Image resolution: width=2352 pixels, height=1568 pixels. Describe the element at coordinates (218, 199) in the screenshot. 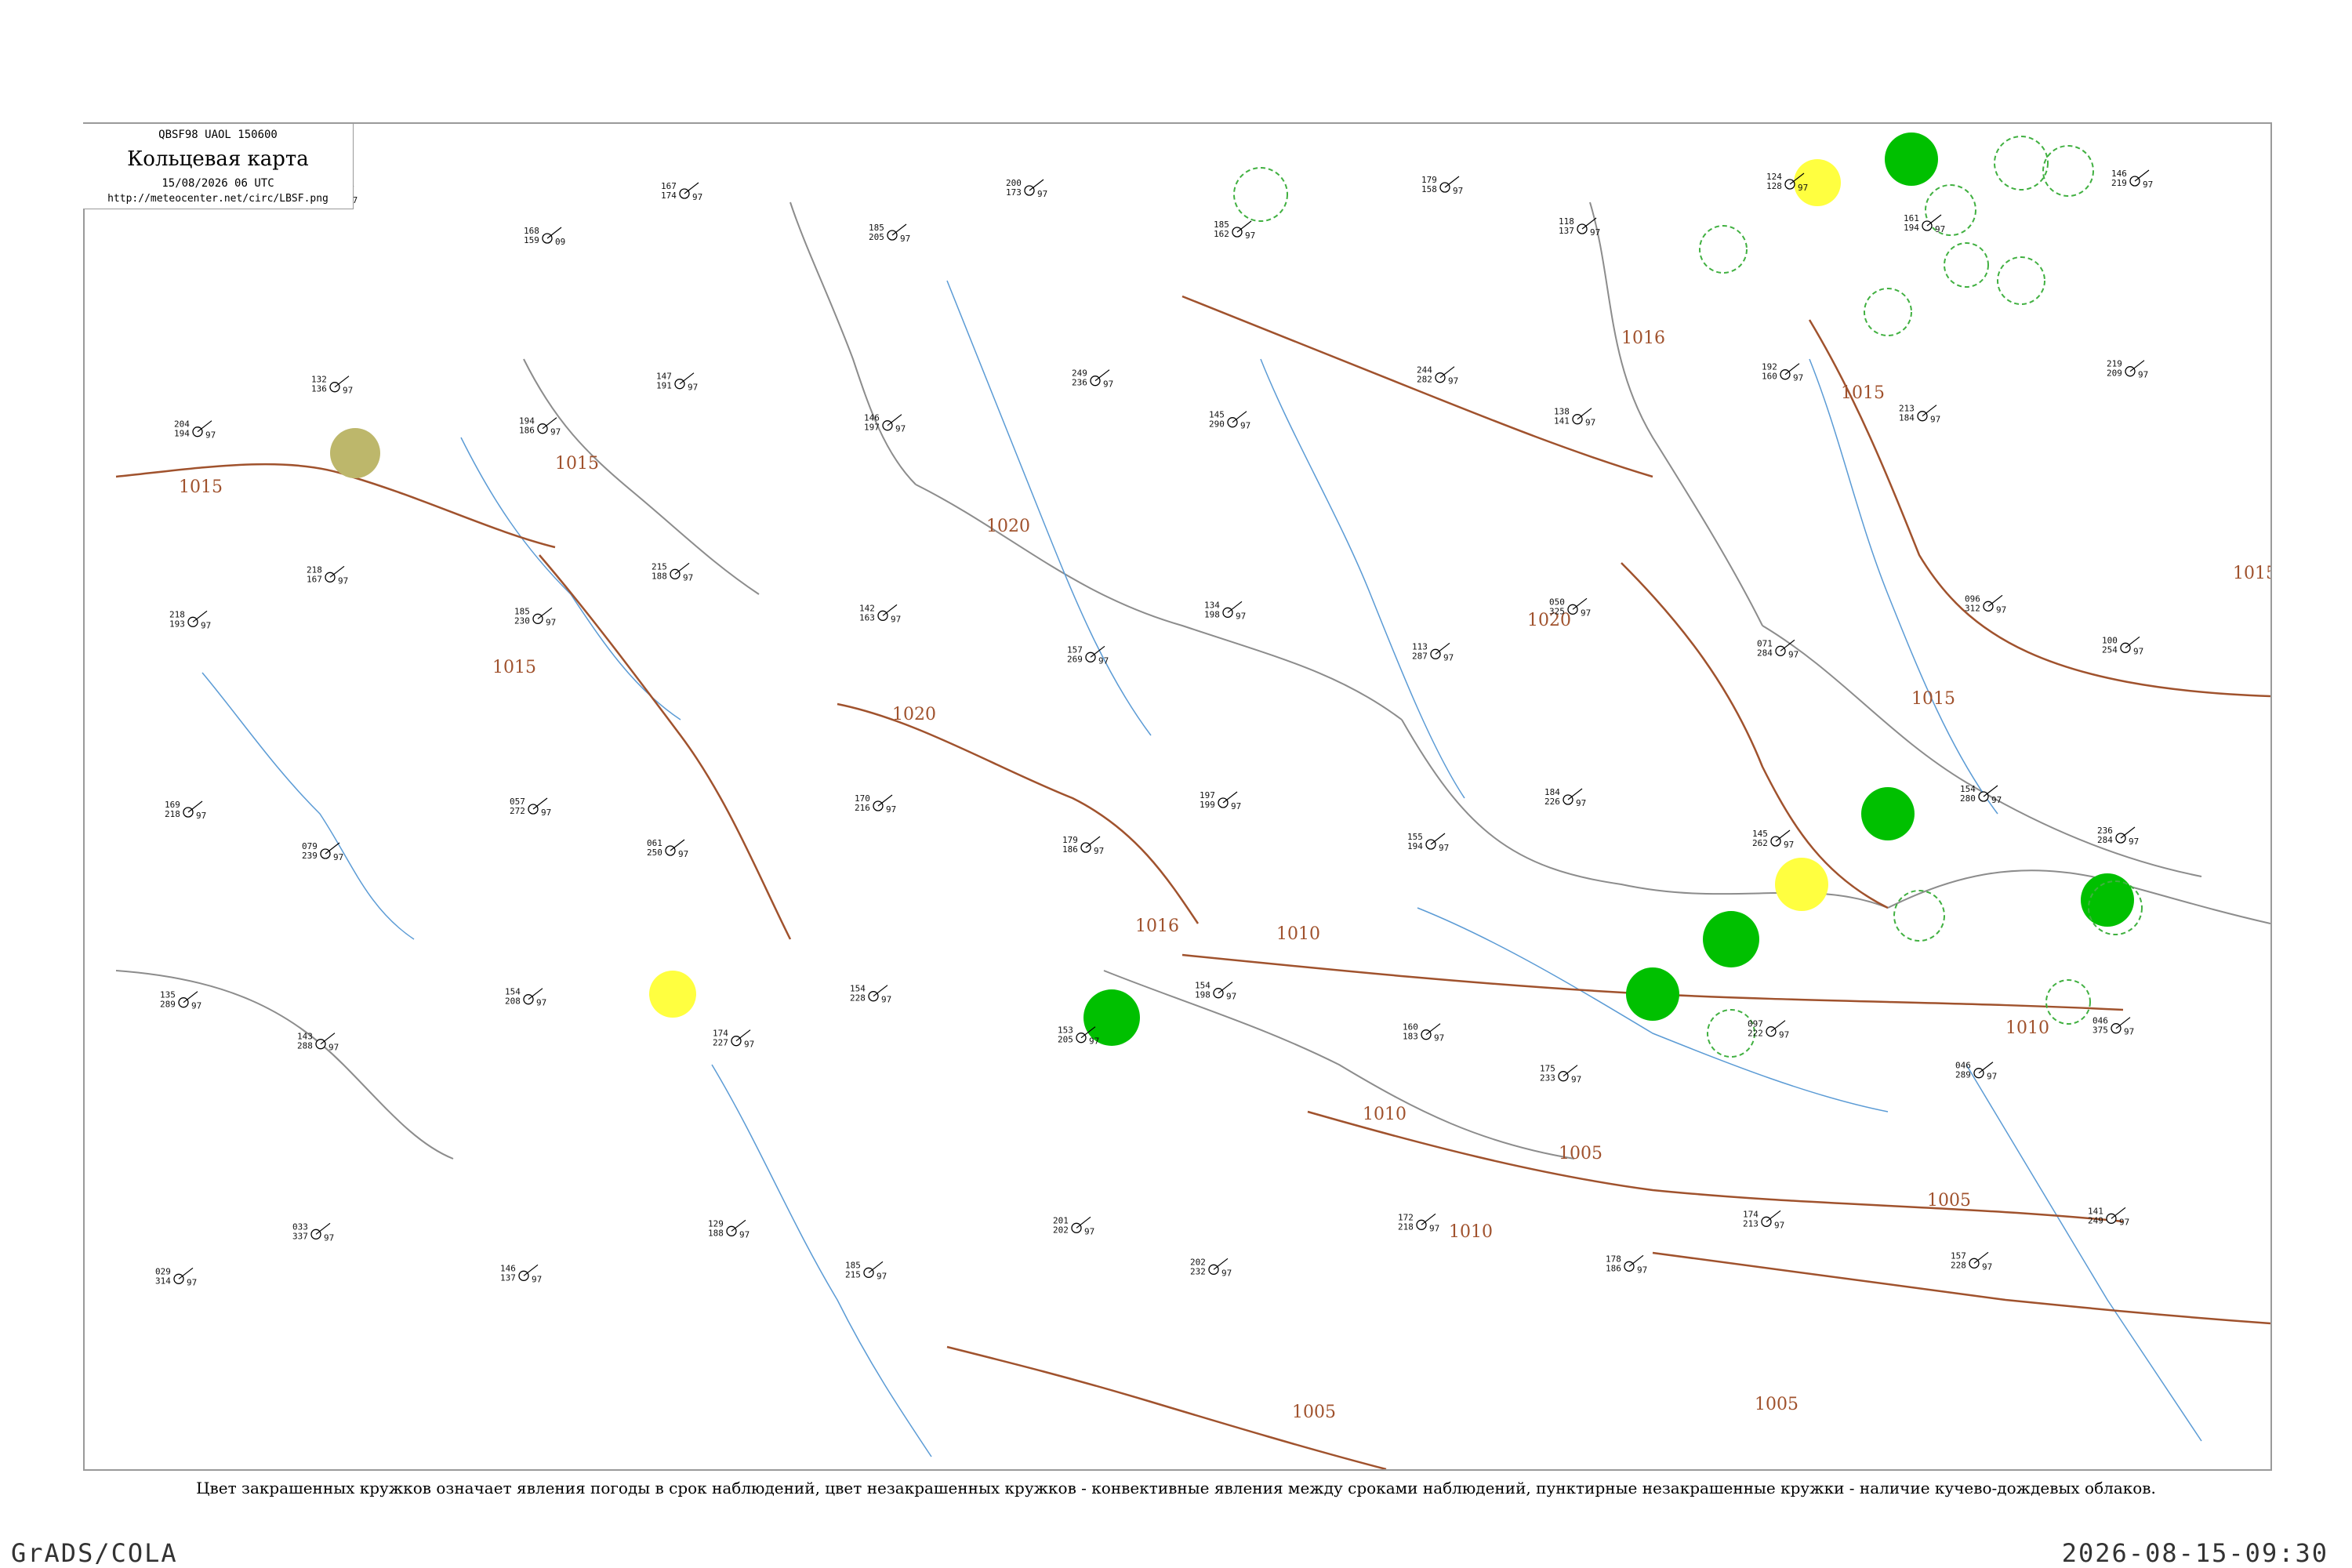

I see `source-url: http://meteocenter.net/circ/LBSF.png` at that location.